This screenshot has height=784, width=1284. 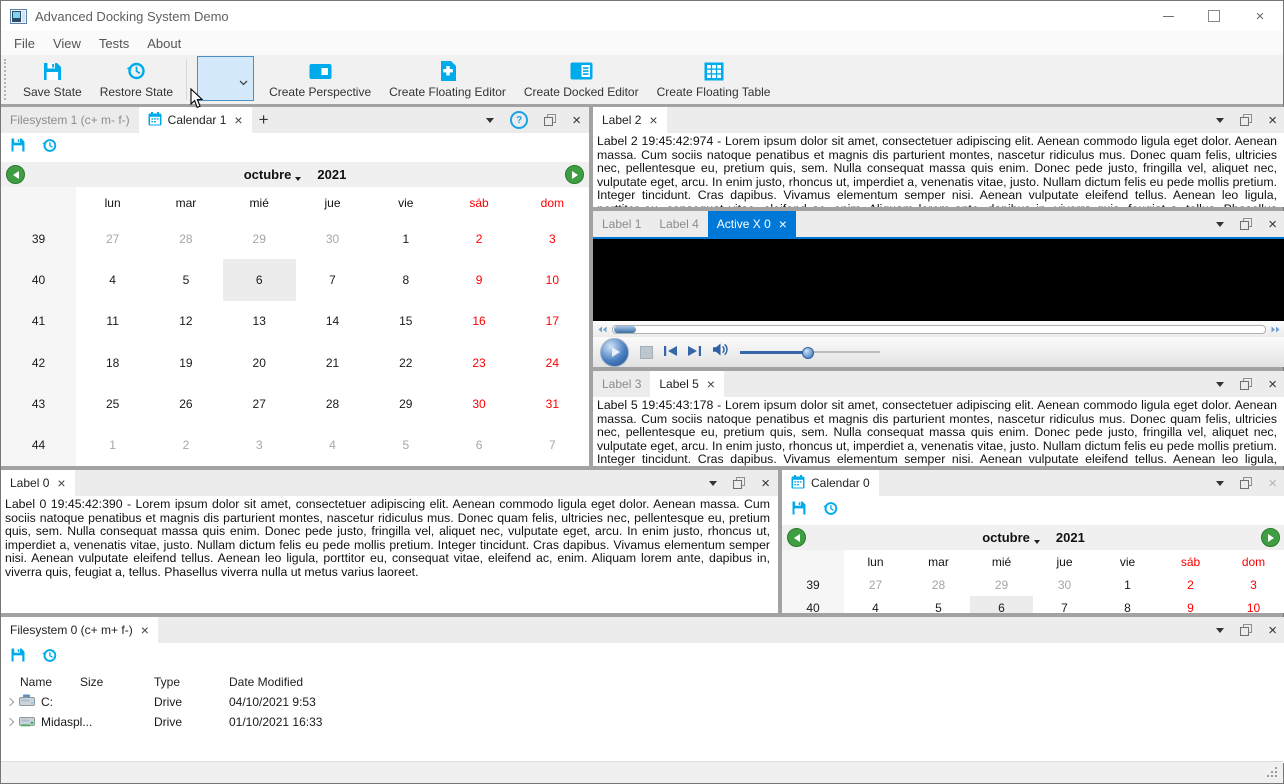 What do you see at coordinates (226, 78) in the screenshot?
I see `perspective-combo` at bounding box center [226, 78].